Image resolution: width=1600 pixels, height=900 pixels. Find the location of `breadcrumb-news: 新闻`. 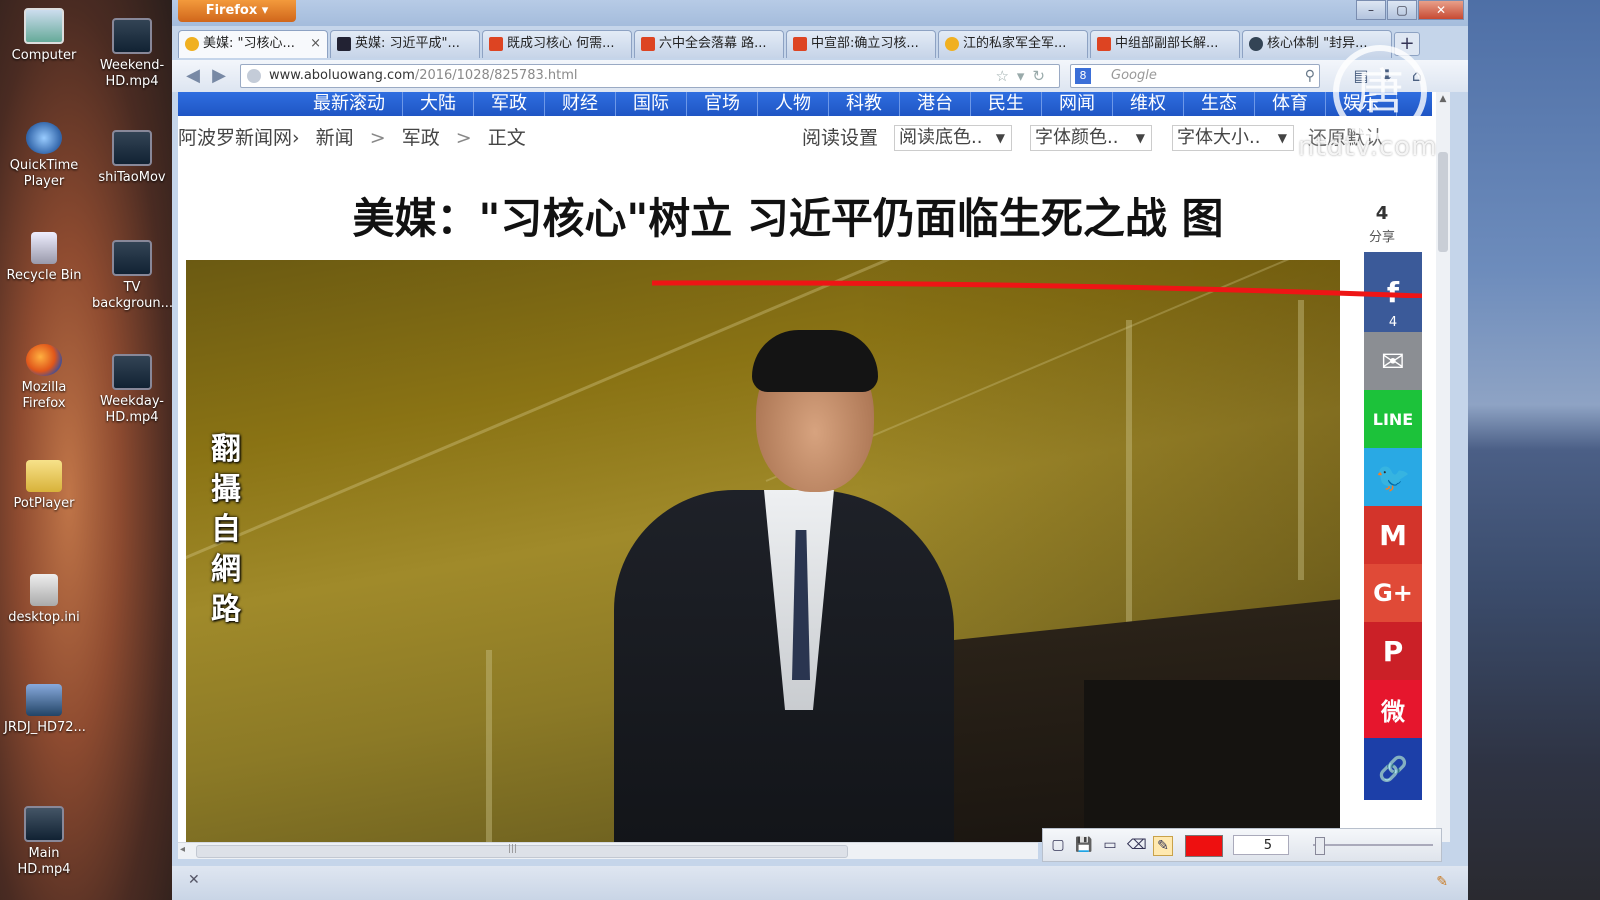

breadcrumb-news: 新闻 is located at coordinates (335, 138).